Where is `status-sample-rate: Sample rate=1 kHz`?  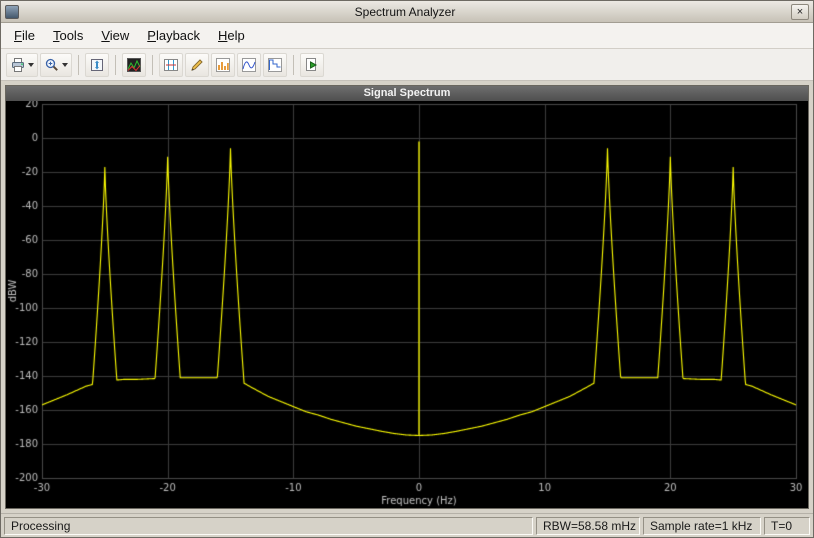 status-sample-rate: Sample rate=1 kHz is located at coordinates (702, 525).